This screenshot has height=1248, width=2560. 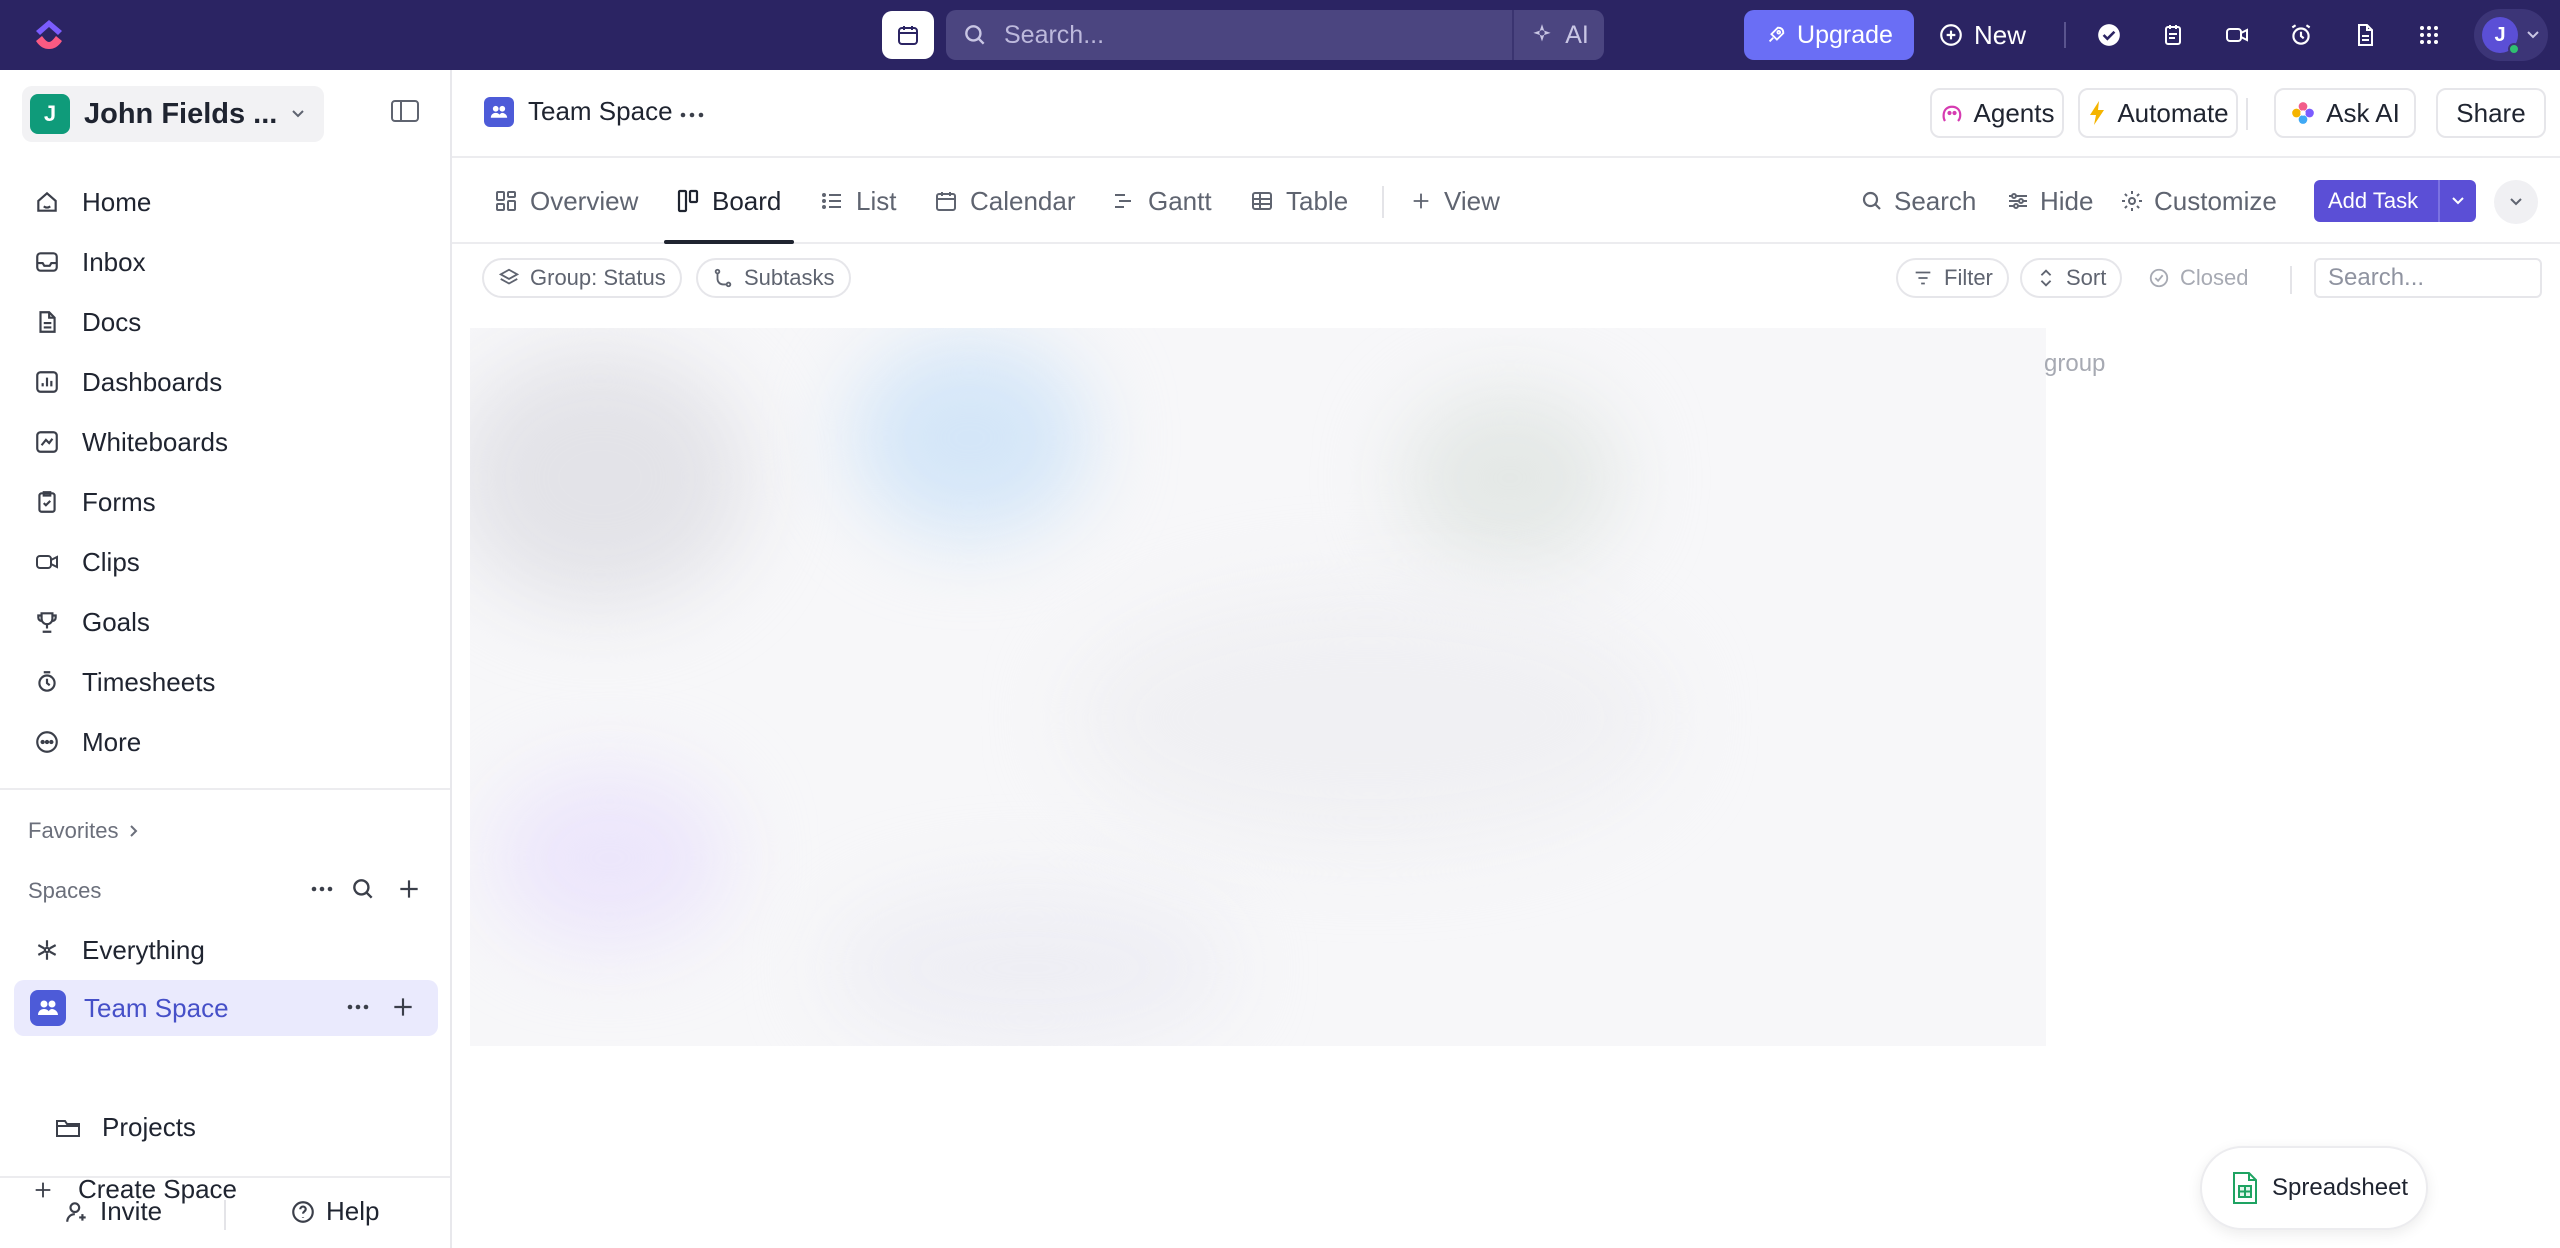 I want to click on space-more-icon, so click(x=358, y=1007).